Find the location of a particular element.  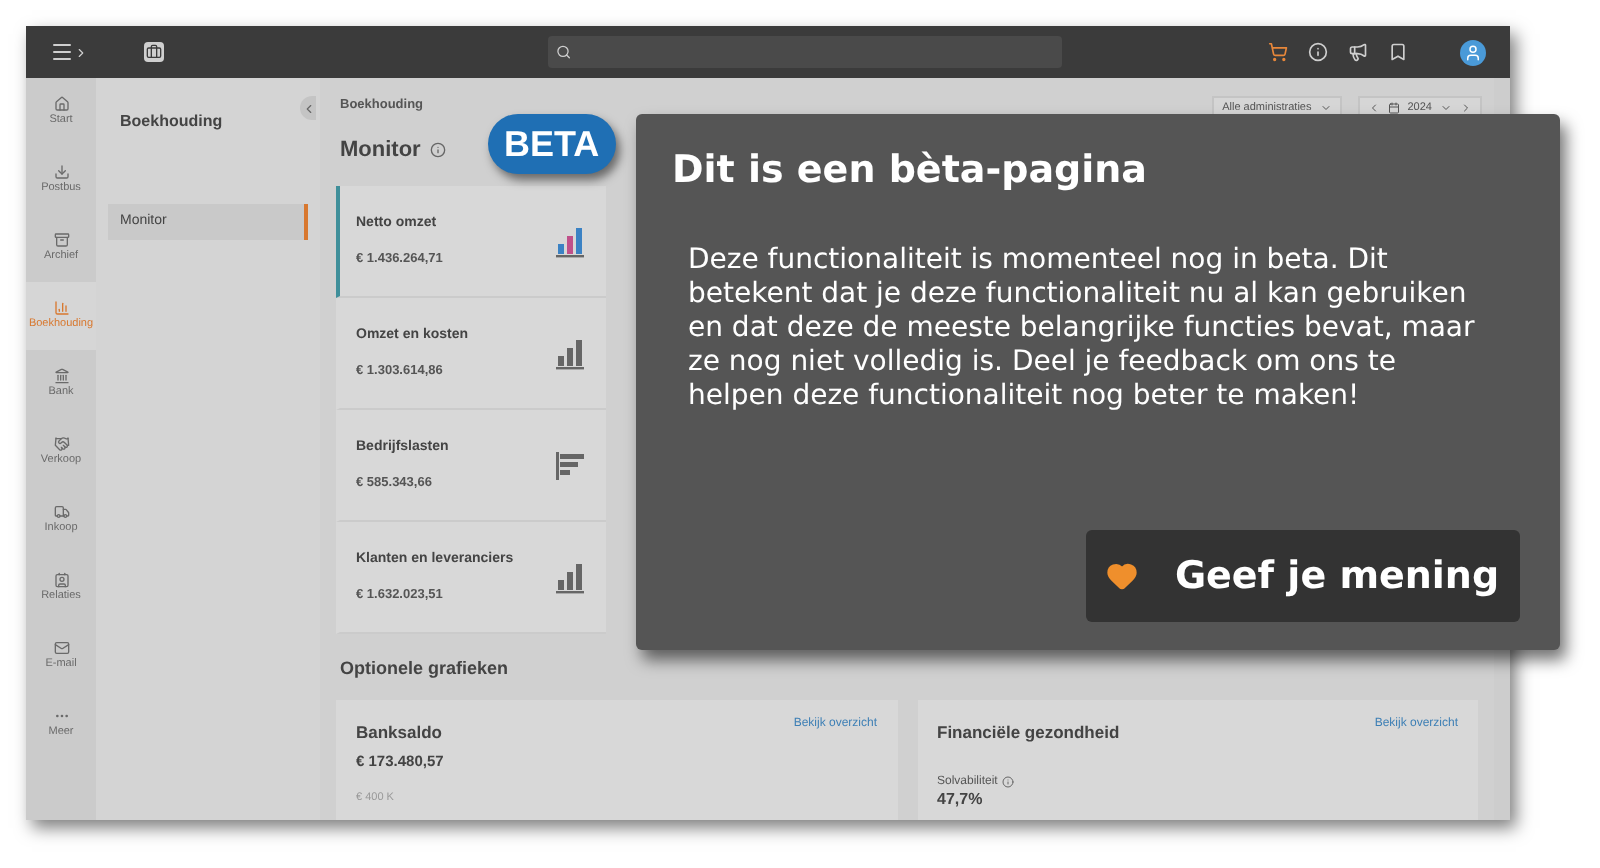

download-icon is located at coordinates (61, 172).